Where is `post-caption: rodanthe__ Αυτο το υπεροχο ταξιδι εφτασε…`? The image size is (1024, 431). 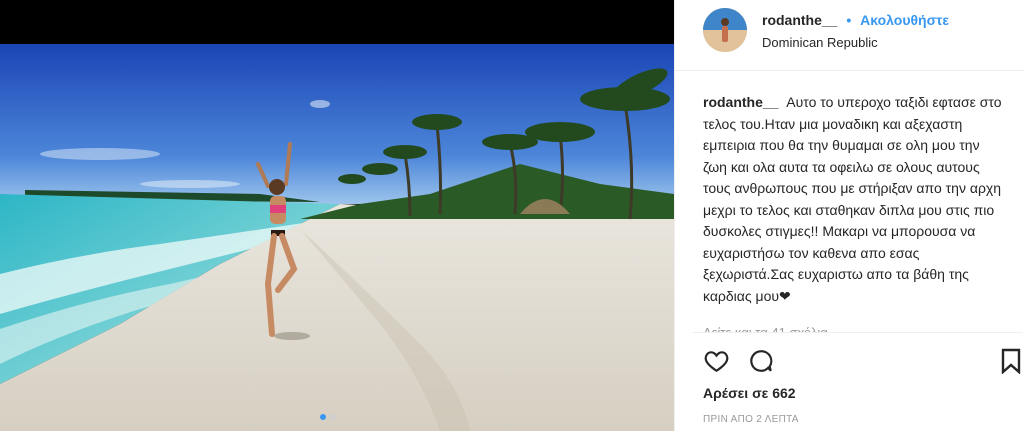 post-caption: rodanthe__ Αυτο το υπεροχο ταξιδι εφτασε… is located at coordinates (853, 199).